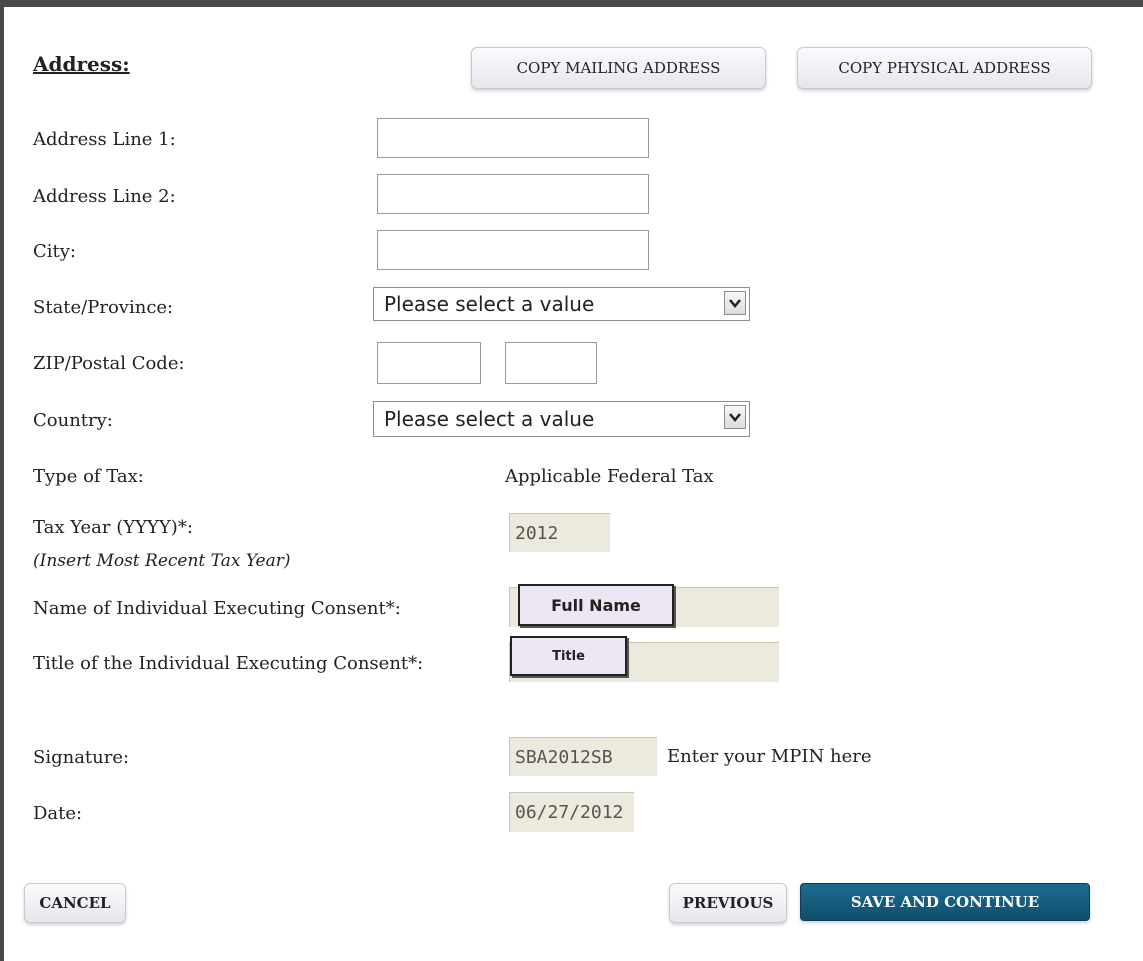  Describe the element at coordinates (88, 476) in the screenshot. I see `type-of-tax-label: Type of Tax:` at that location.